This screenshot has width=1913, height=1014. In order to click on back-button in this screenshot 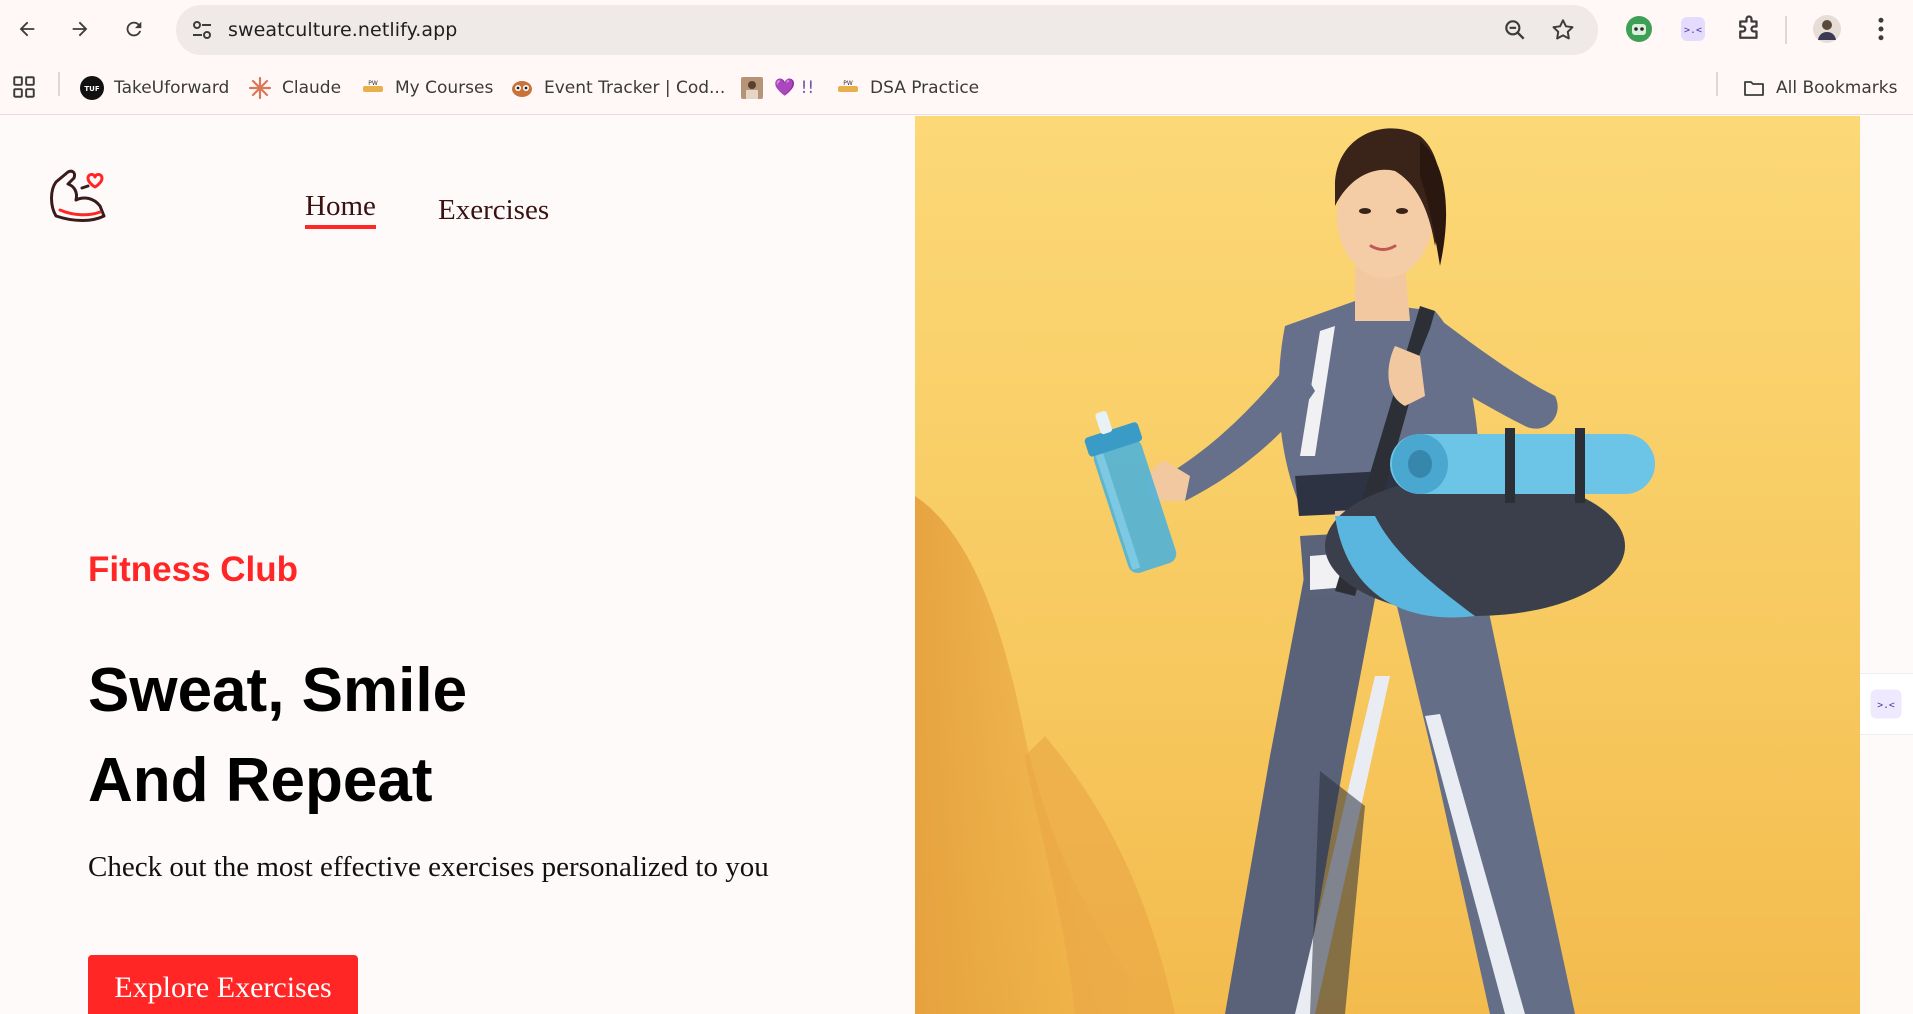, I will do `click(27, 29)`.